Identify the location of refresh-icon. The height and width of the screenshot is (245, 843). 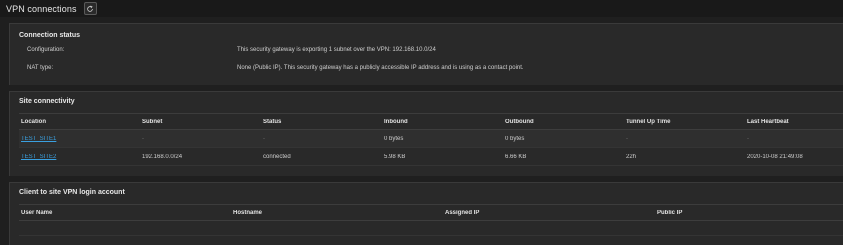
(90, 8).